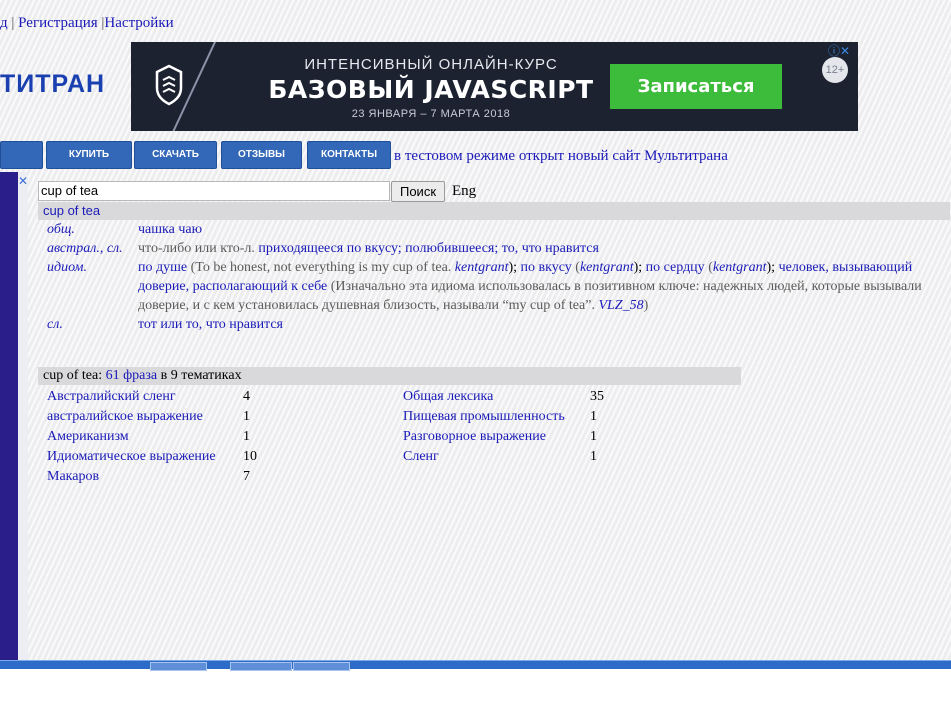 The width and height of the screenshot is (951, 708). I want to click on translation-link: по сердцу, so click(675, 267).